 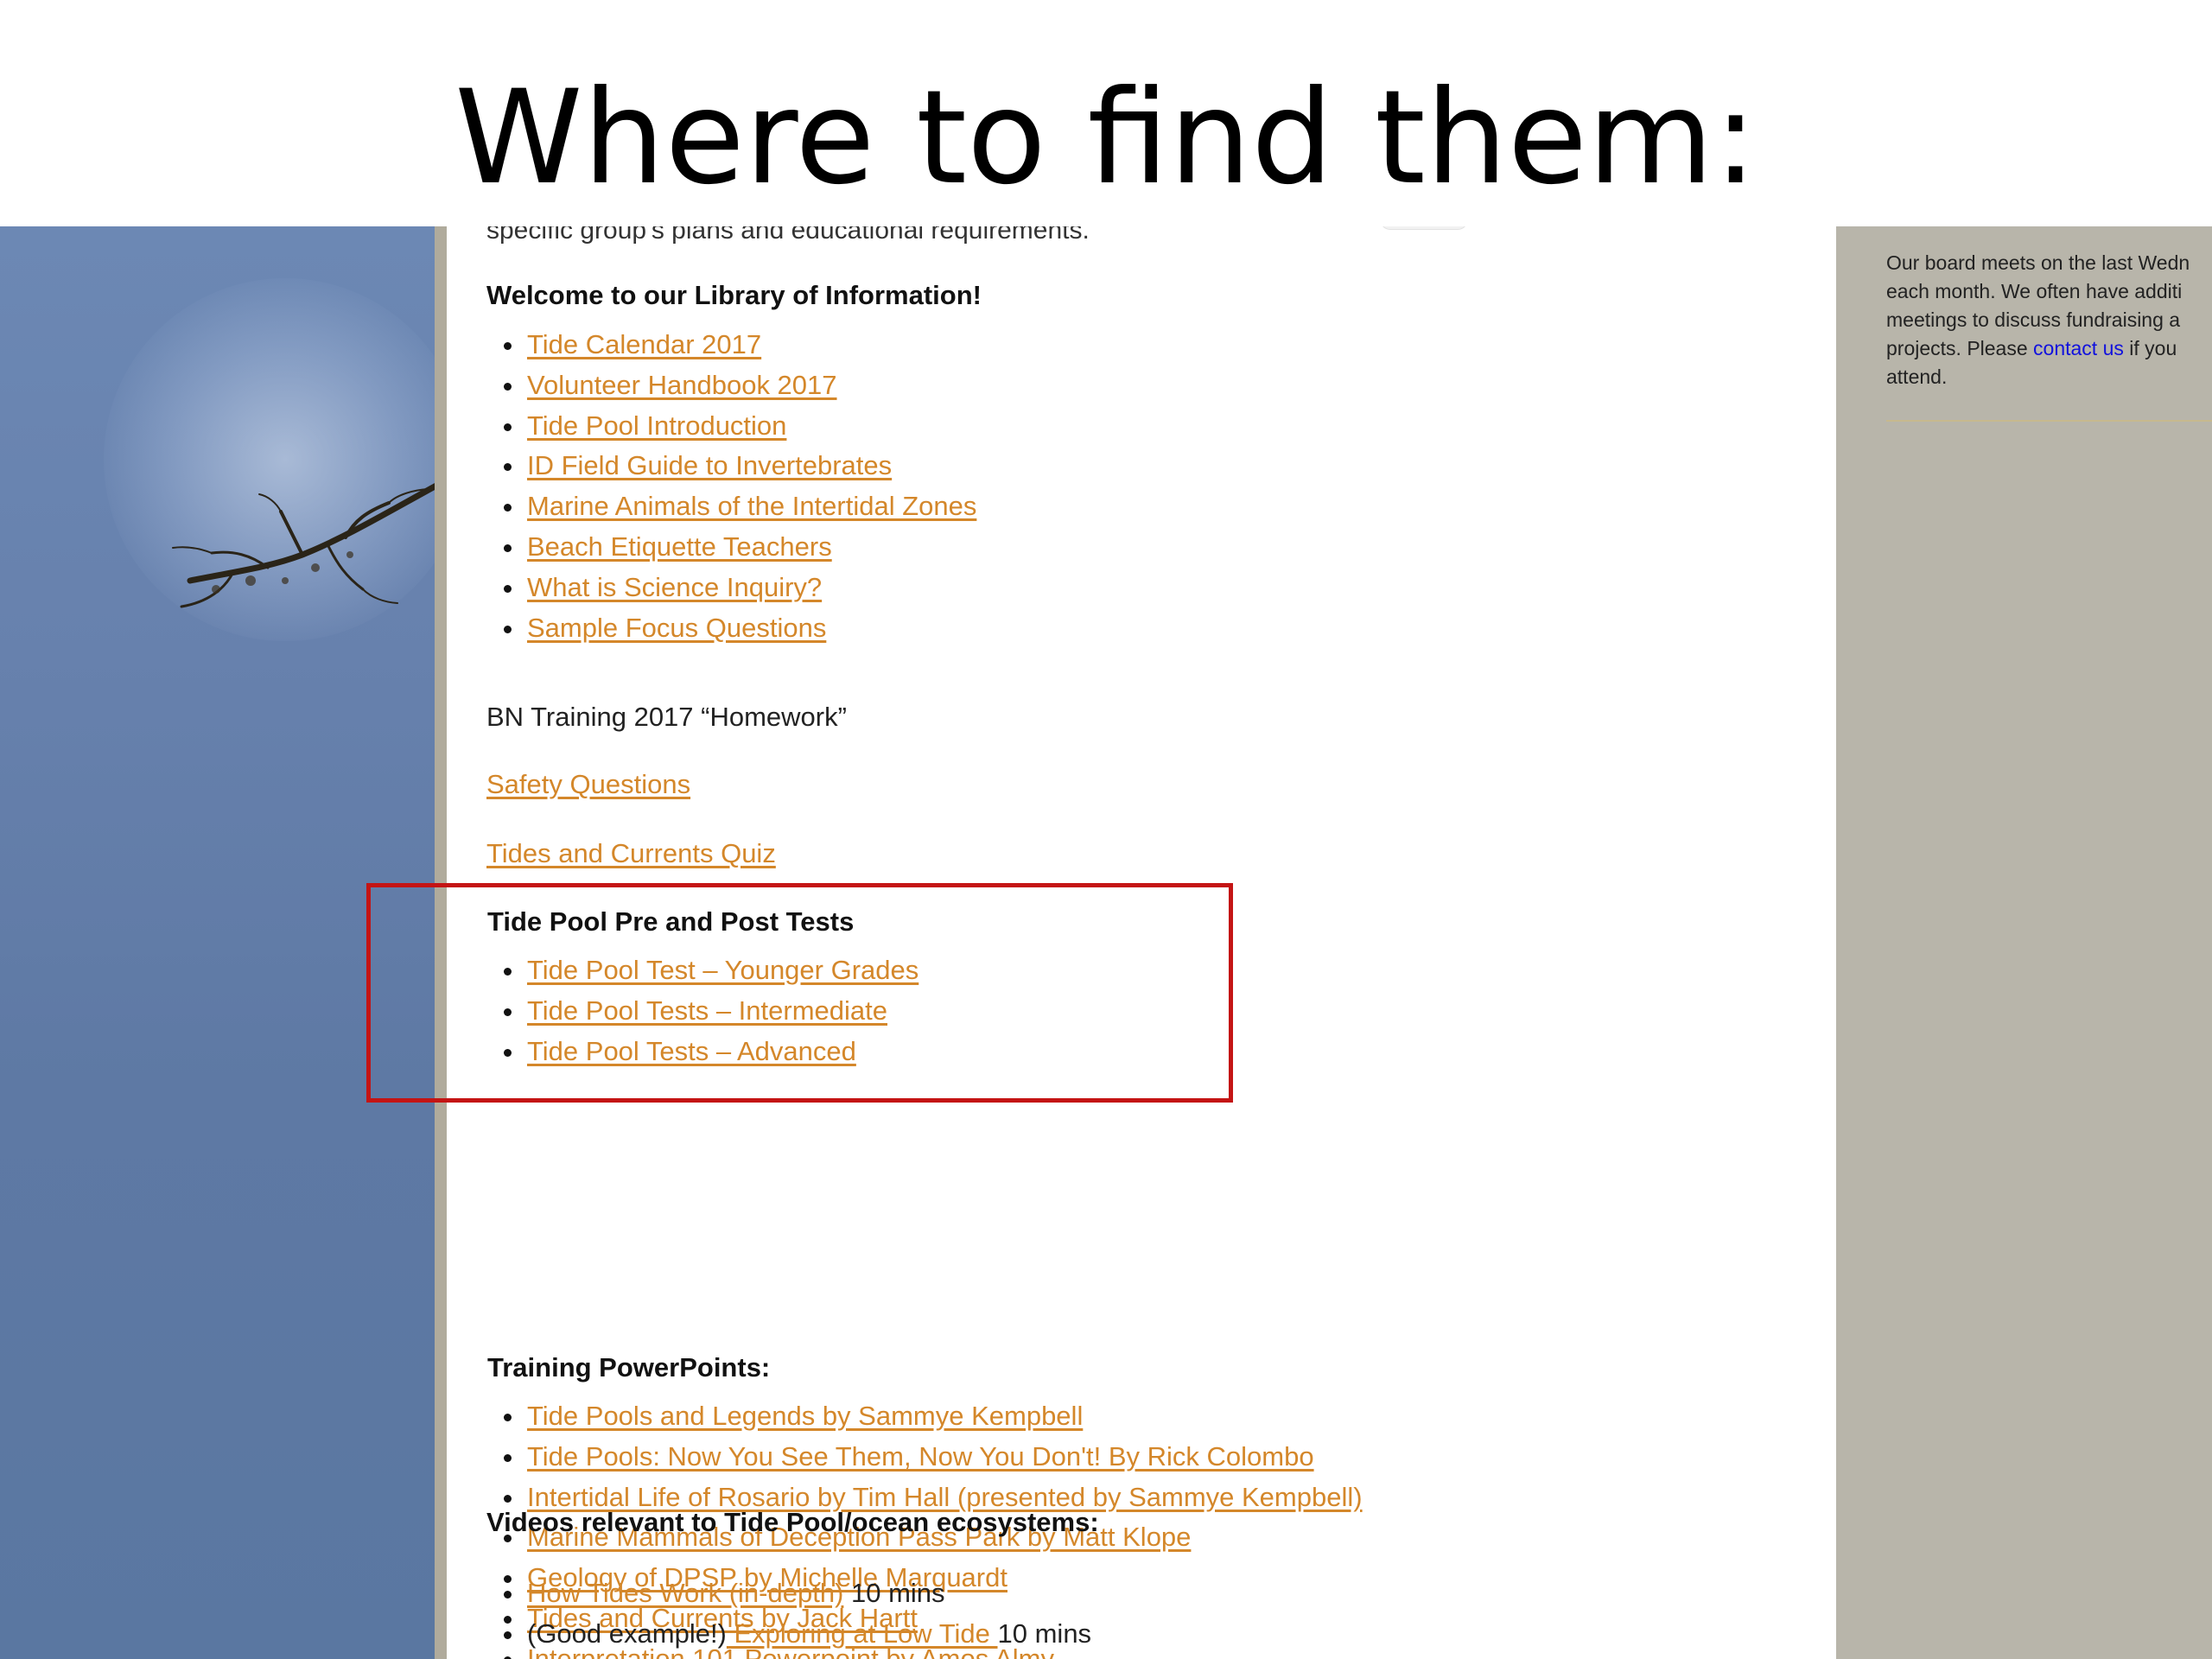 What do you see at coordinates (644, 344) in the screenshot?
I see `tide-calendar-link: Tide Calendar 2017` at bounding box center [644, 344].